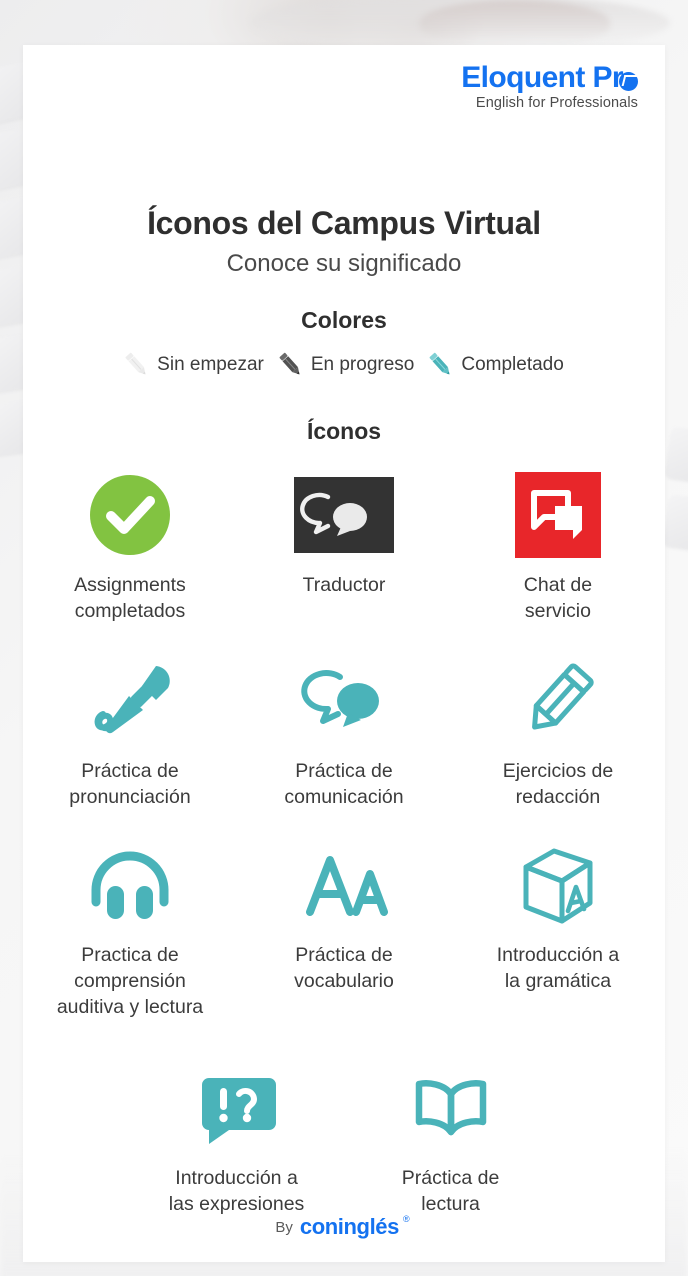 The height and width of the screenshot is (1276, 688). I want to click on icon-caption: Chat de servicio, so click(558, 598).